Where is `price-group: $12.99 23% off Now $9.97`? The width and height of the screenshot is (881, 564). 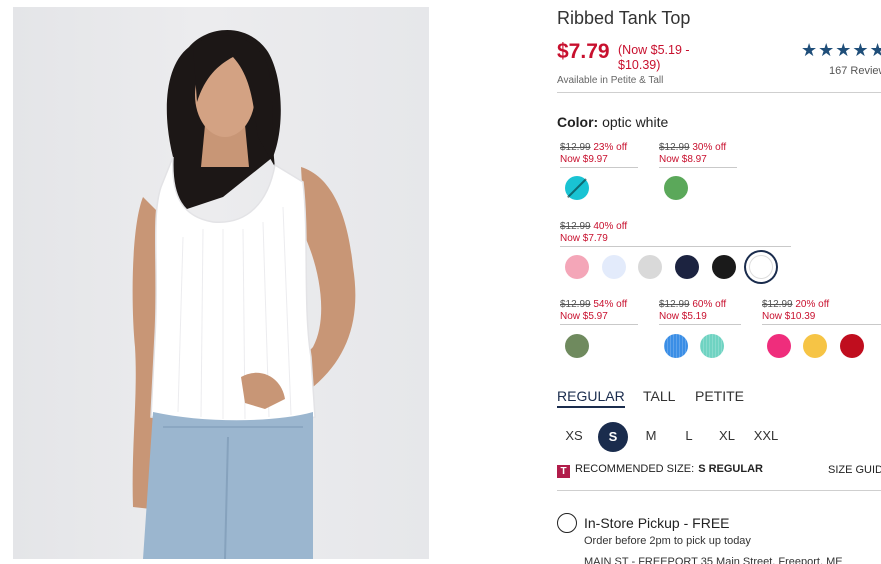
price-group: $12.99 23% off Now $9.97 is located at coordinates (599, 155).